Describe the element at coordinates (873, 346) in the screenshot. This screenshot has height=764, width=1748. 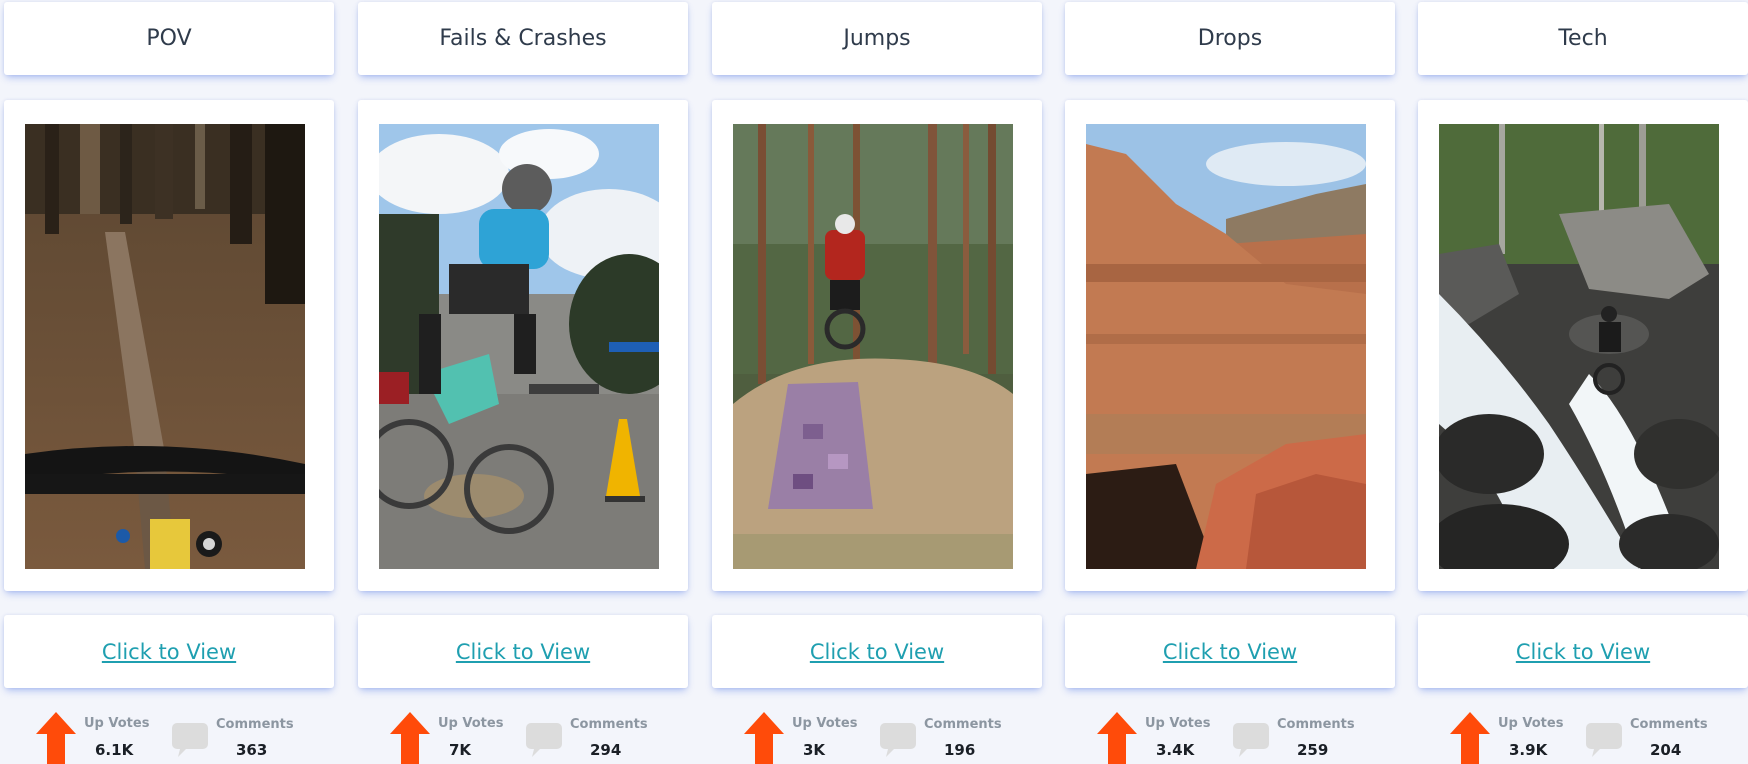
I see `video-thumbnail-jumps` at that location.